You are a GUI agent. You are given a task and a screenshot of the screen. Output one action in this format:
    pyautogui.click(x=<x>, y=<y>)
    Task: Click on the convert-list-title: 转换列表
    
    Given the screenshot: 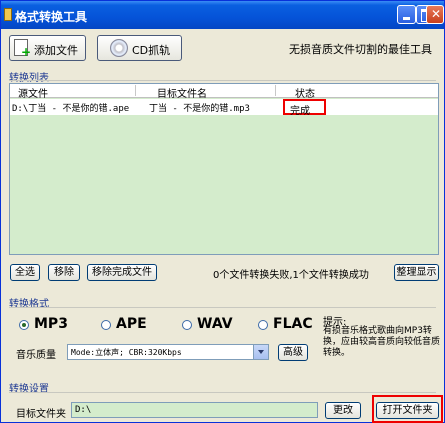 What is the action you would take?
    pyautogui.click(x=29, y=78)
    